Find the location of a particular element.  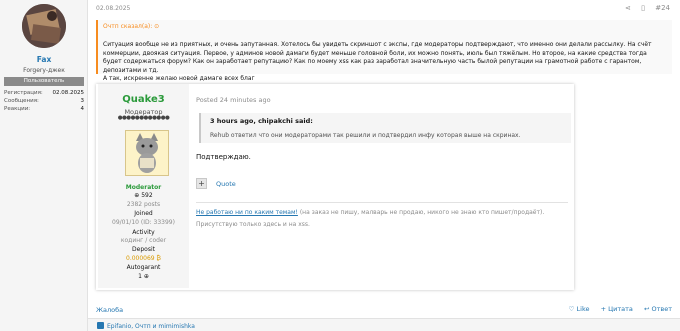

avatar is located at coordinates (44, 26).